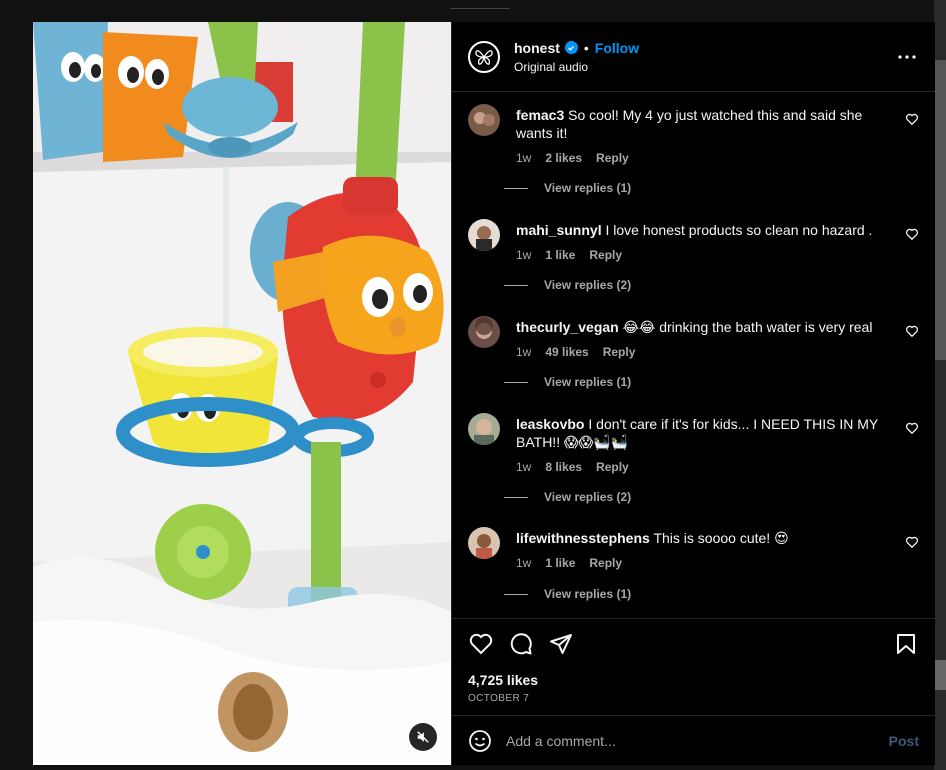  What do you see at coordinates (904, 741) in the screenshot?
I see `post-comment-button: Post` at bounding box center [904, 741].